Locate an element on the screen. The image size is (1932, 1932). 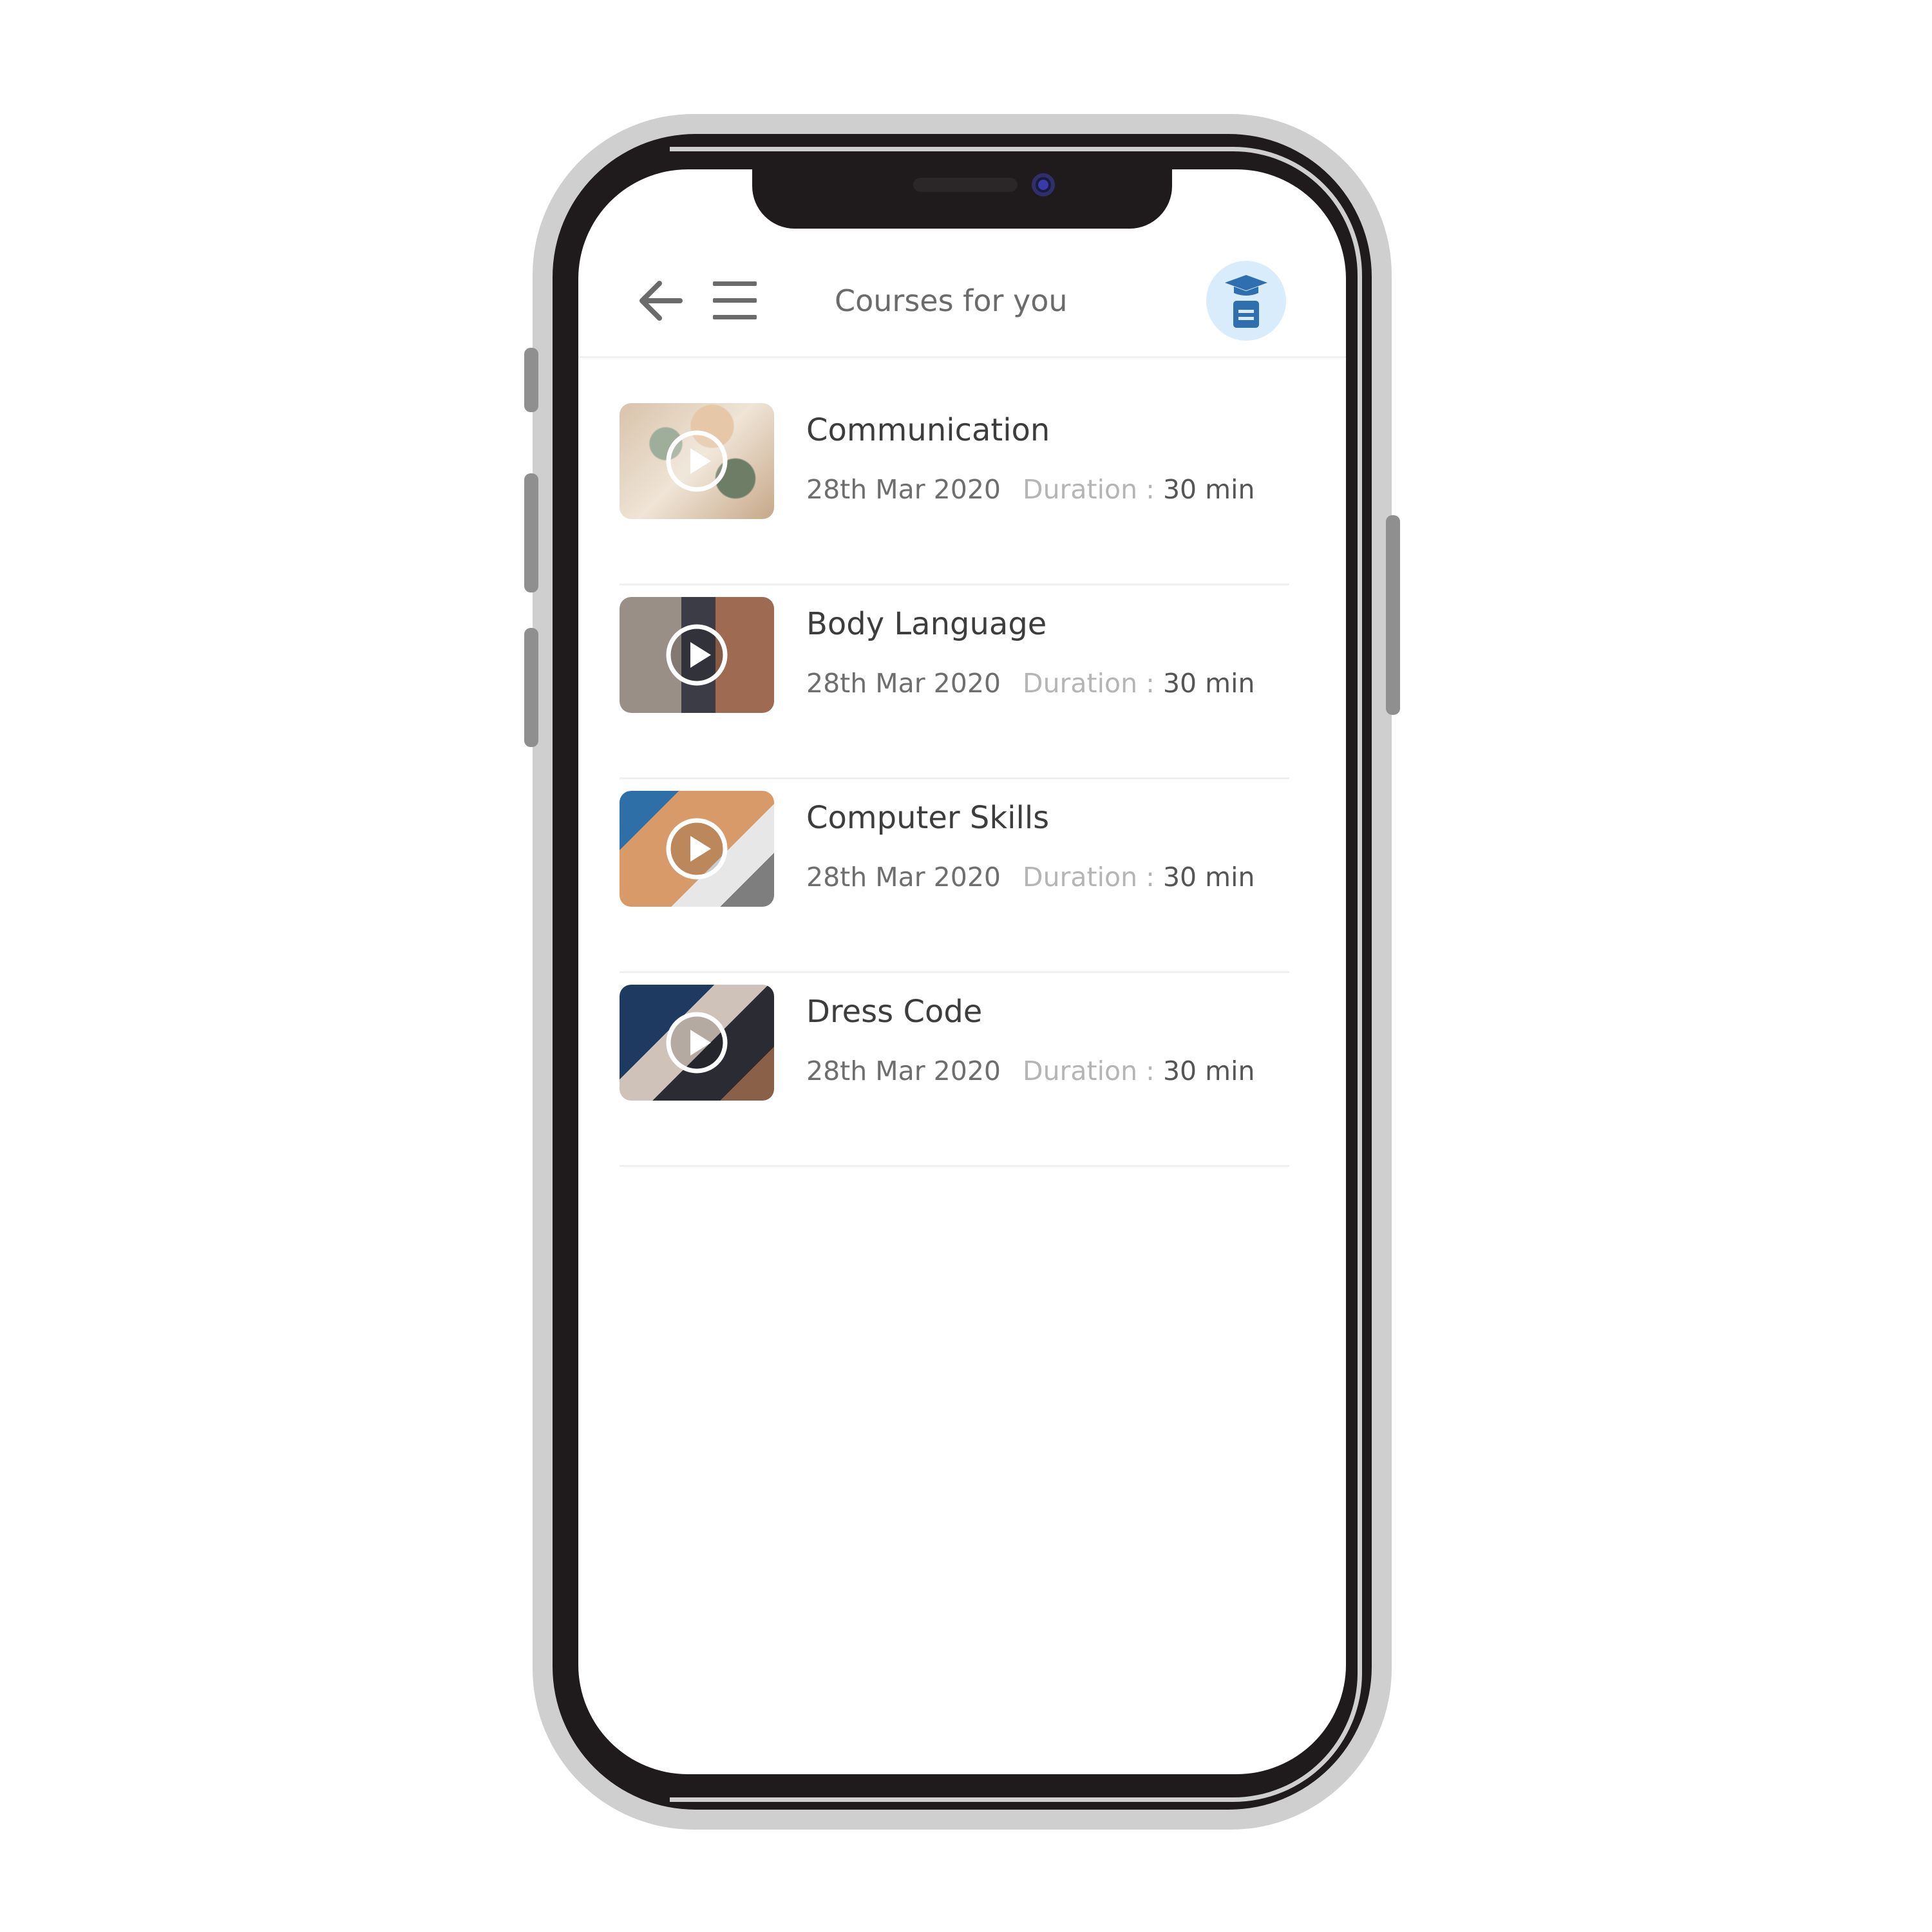
course-title: Body Language is located at coordinates (926, 624).